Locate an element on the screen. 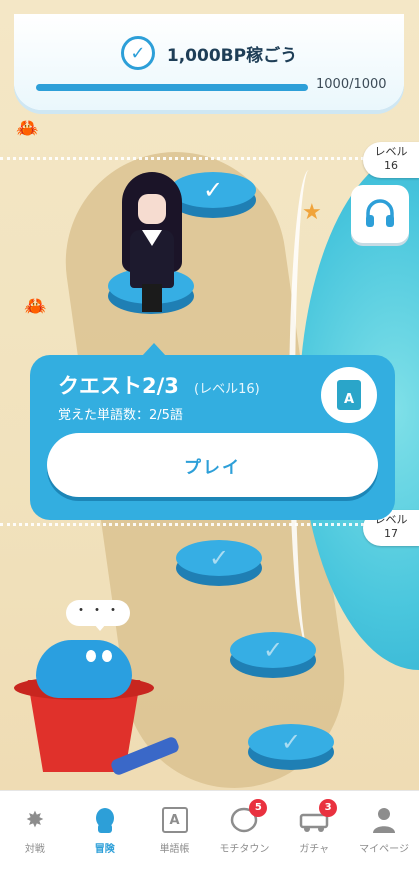 This screenshot has height=873, width=419. headphones-icon is located at coordinates (380, 213).